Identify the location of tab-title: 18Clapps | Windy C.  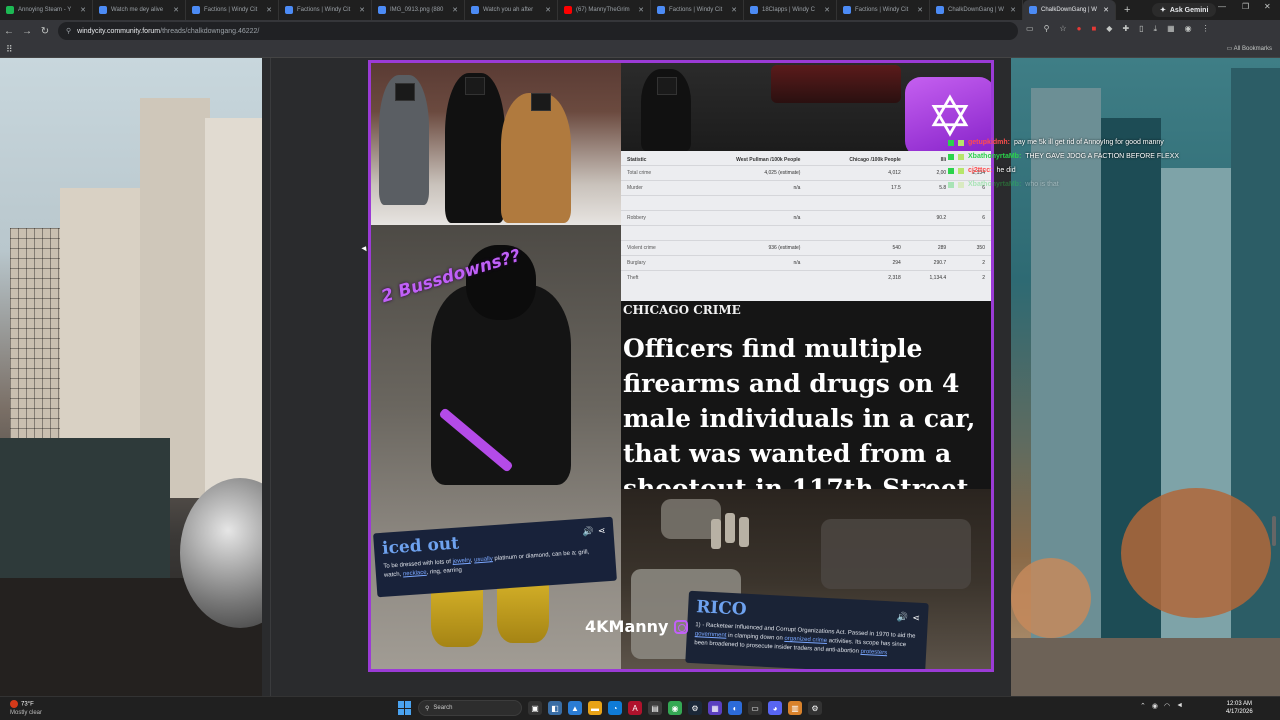
(788, 10).